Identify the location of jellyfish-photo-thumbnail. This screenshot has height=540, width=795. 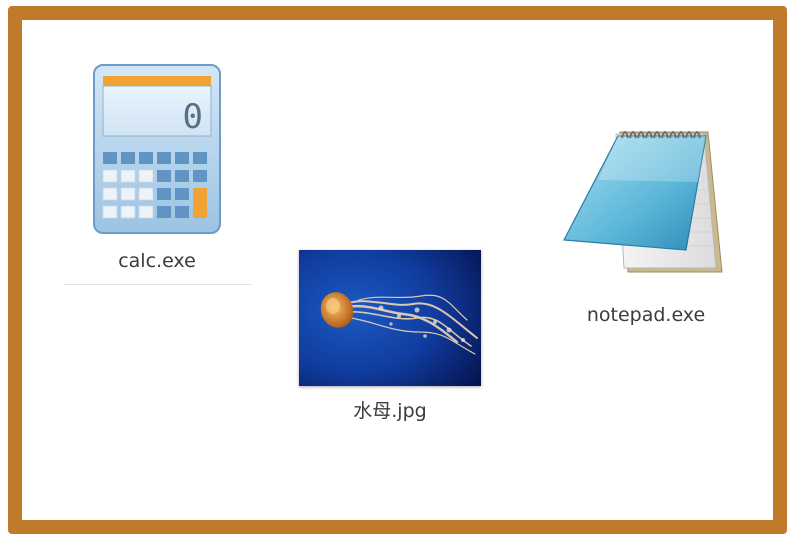
(390, 318).